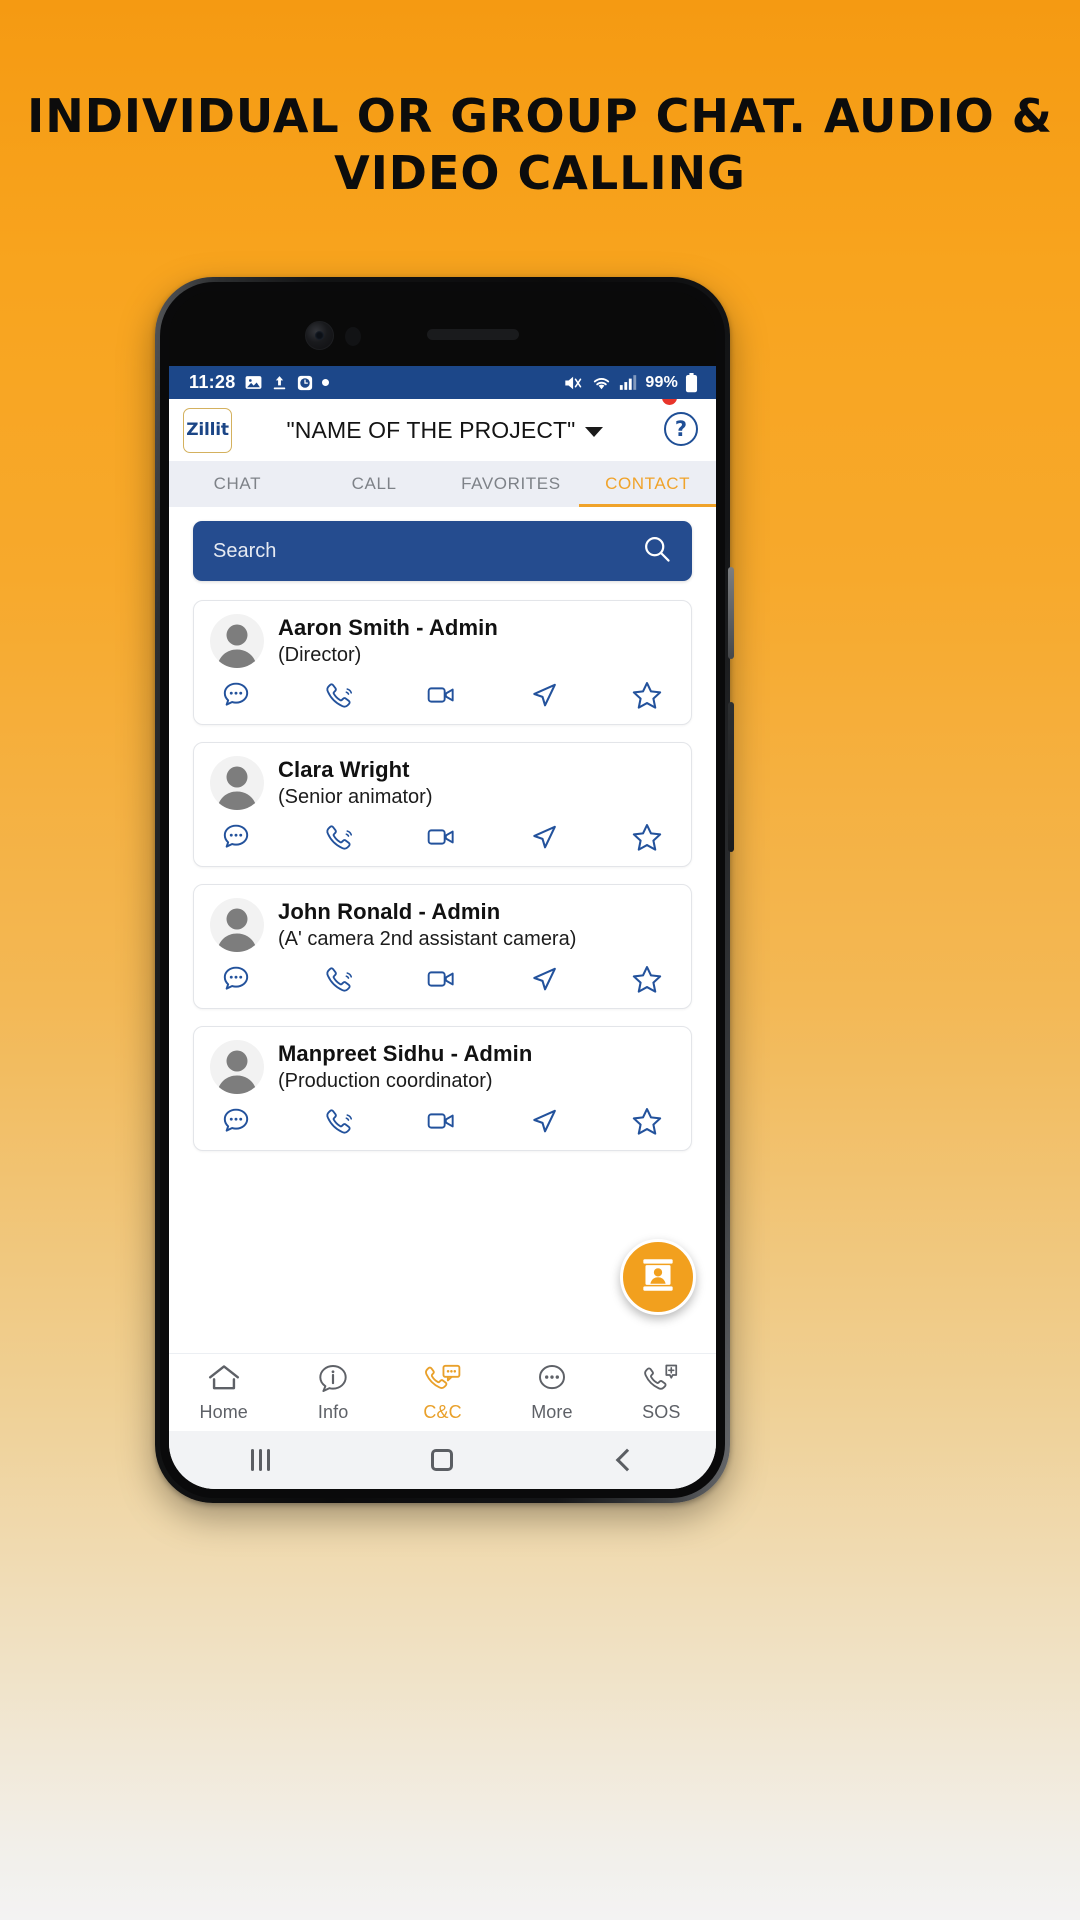 Image resolution: width=1080 pixels, height=1920 pixels. What do you see at coordinates (260, 1460) in the screenshot?
I see `recents-icon` at bounding box center [260, 1460].